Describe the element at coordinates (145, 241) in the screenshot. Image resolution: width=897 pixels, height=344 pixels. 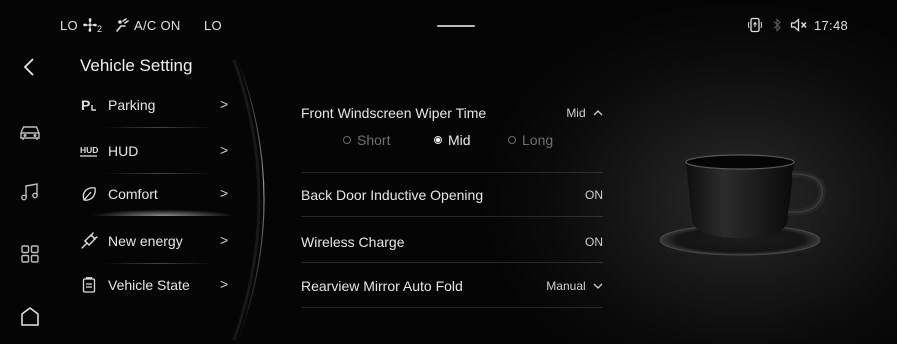
I see `menu-item-label: New energy` at that location.